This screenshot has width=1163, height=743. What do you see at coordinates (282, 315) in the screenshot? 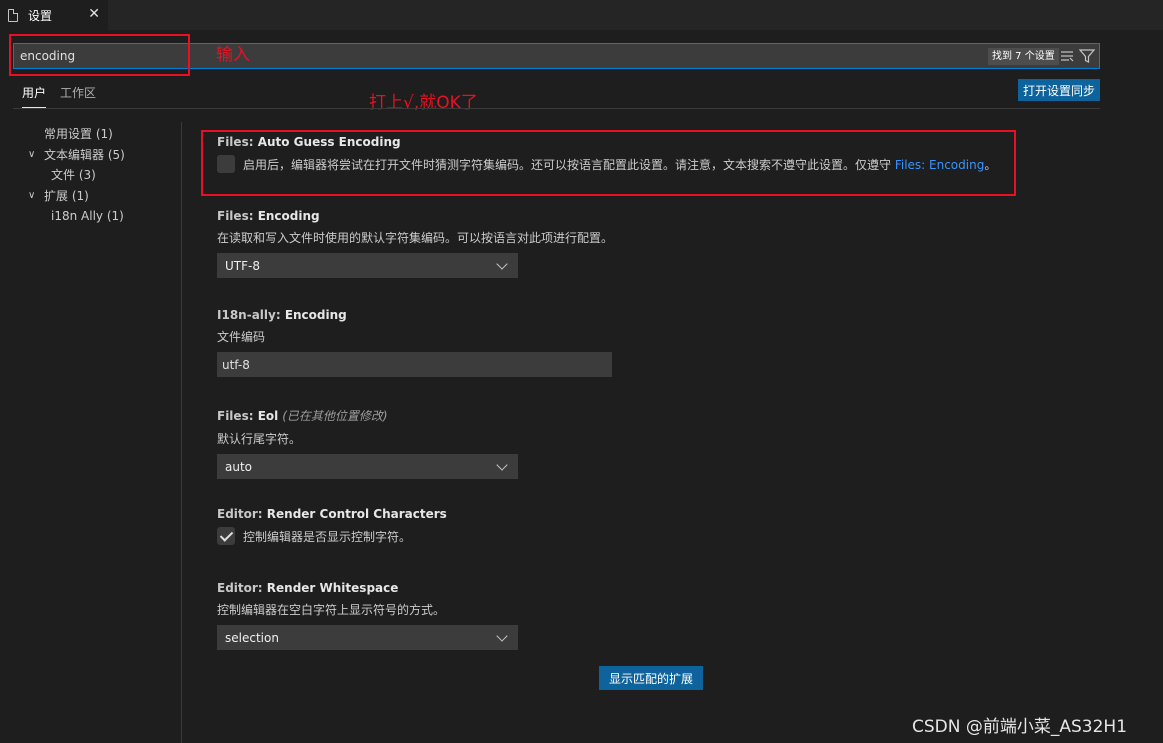
I see `setting-title: I18n-ally: Encoding` at bounding box center [282, 315].